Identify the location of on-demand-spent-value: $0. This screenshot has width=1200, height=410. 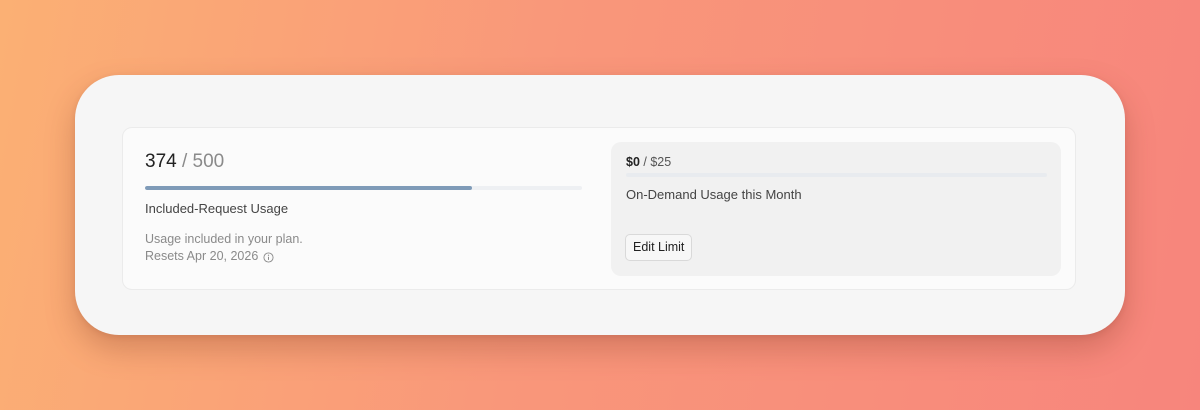
(633, 162).